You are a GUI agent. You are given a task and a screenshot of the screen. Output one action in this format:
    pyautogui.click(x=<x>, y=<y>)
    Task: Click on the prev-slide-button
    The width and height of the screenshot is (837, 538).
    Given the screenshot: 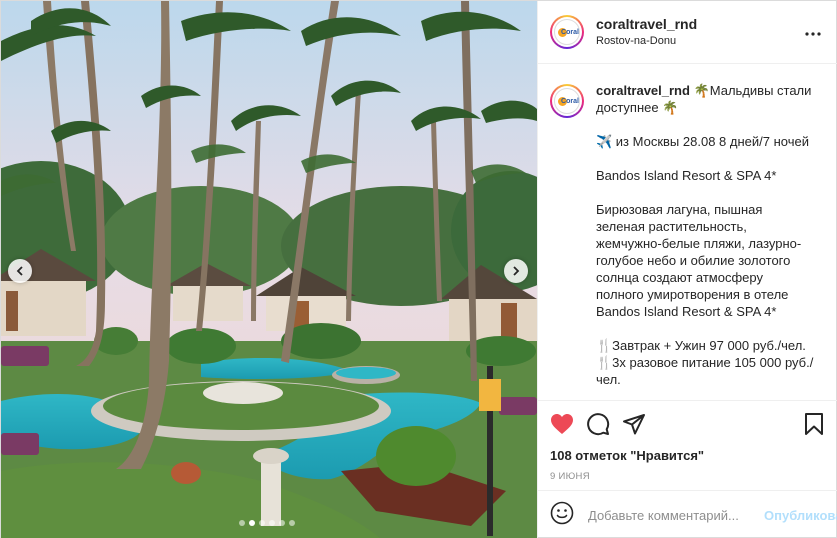 What is the action you would take?
    pyautogui.click(x=20, y=271)
    